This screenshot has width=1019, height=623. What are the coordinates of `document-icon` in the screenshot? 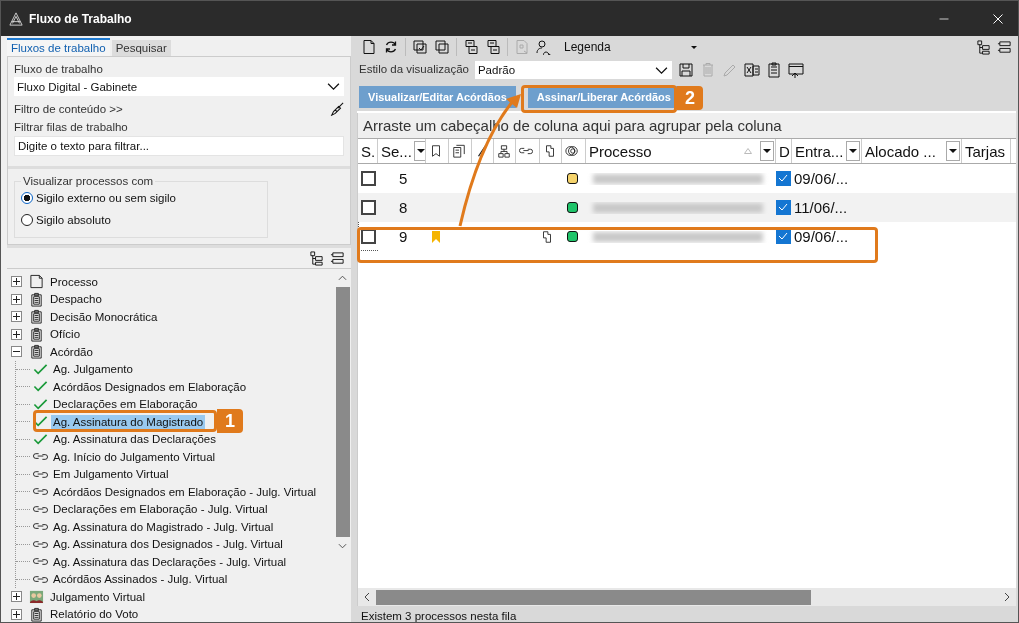 It's located at (36, 282).